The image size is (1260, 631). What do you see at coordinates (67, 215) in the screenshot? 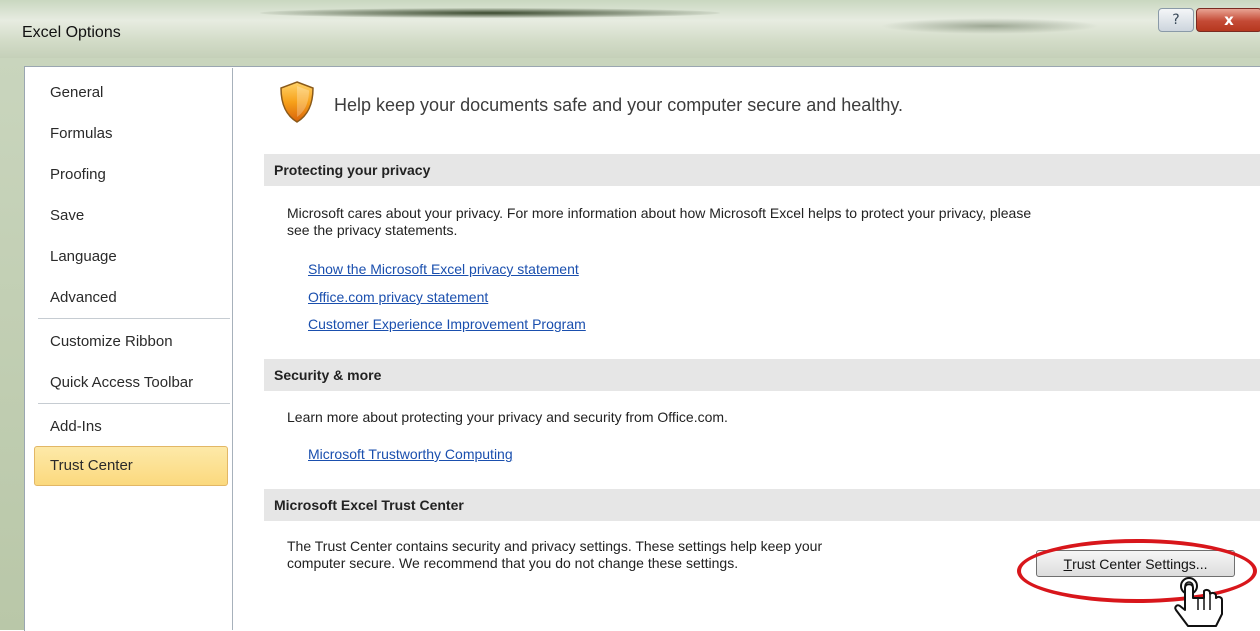
I see `sidebar-item-save: Save` at bounding box center [67, 215].